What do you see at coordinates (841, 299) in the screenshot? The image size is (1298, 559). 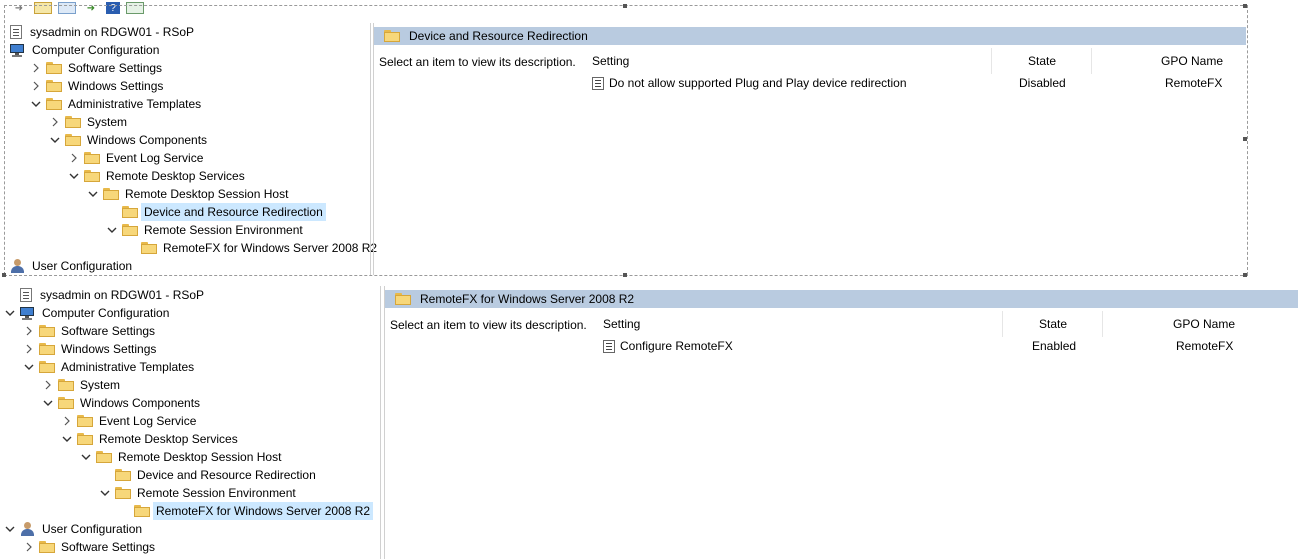 I see `details-header-band: RemoteFX for Windows Server 2008 R2` at bounding box center [841, 299].